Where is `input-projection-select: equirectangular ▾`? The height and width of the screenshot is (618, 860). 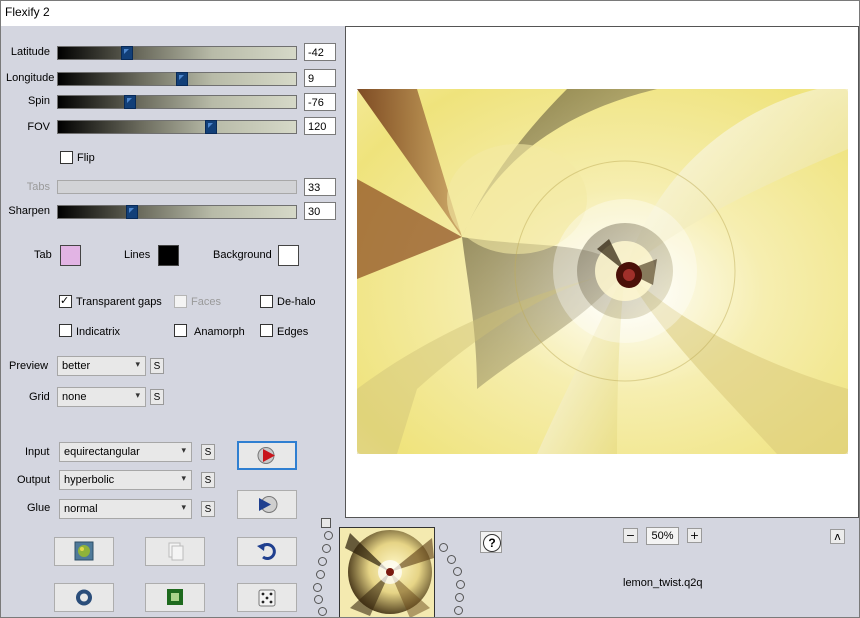 input-projection-select: equirectangular ▾ is located at coordinates (125, 452).